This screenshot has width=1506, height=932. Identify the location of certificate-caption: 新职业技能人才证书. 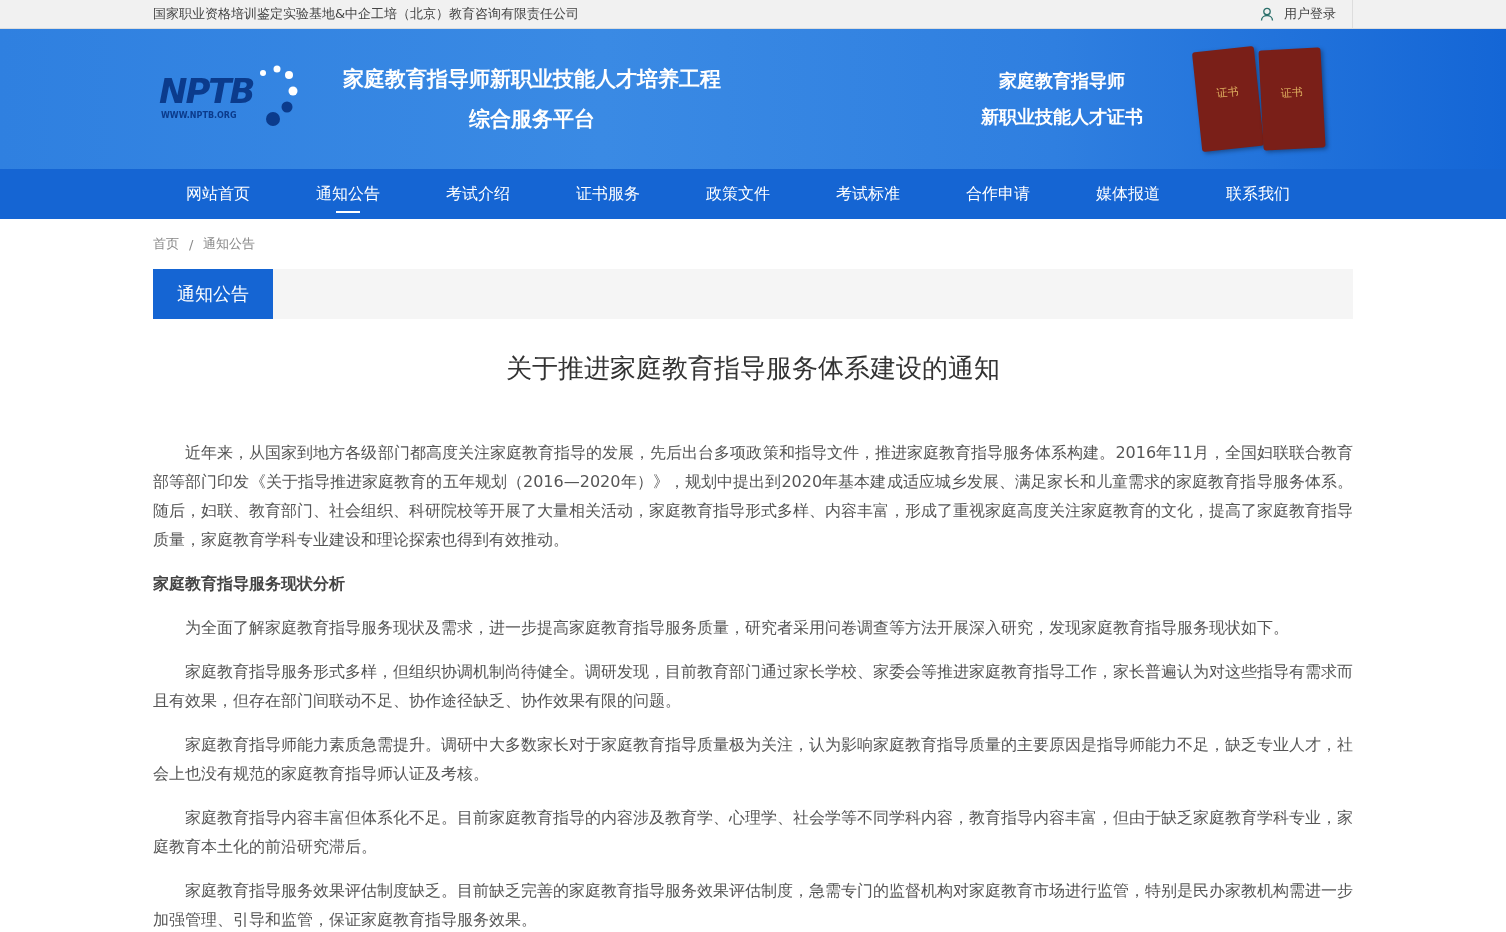
(1062, 117).